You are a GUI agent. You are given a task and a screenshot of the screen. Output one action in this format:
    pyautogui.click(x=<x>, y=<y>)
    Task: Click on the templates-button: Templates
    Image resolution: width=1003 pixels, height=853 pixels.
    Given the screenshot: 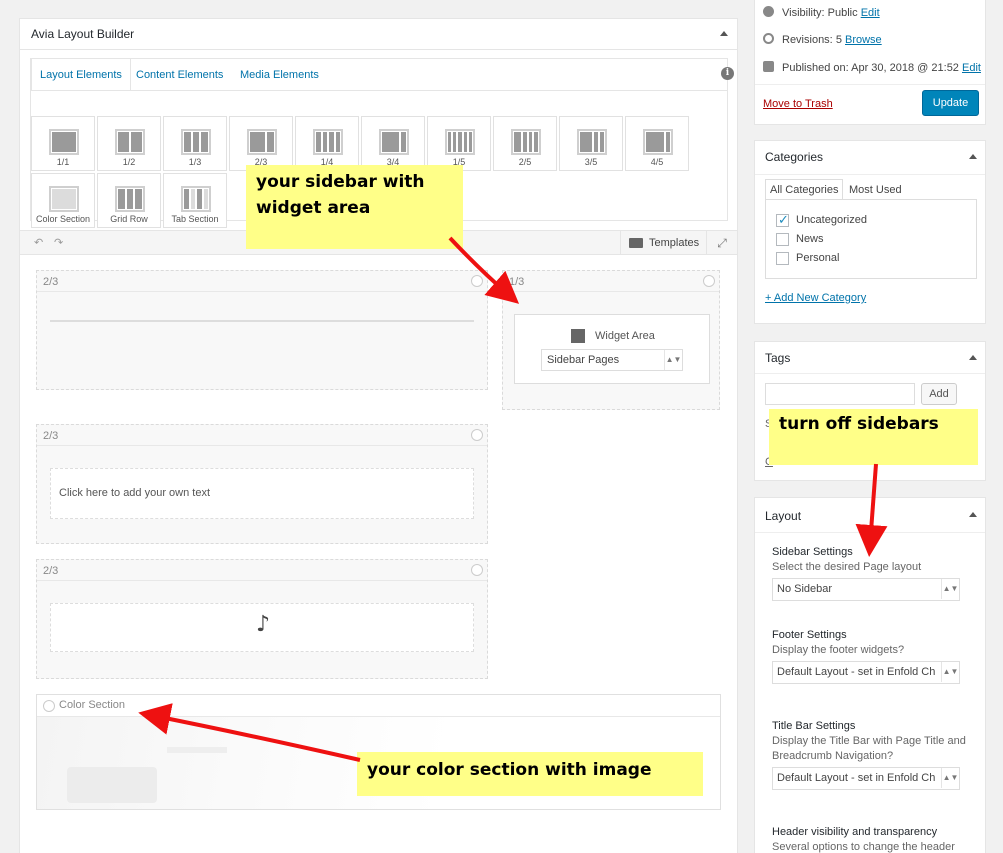 What is the action you would take?
    pyautogui.click(x=663, y=243)
    